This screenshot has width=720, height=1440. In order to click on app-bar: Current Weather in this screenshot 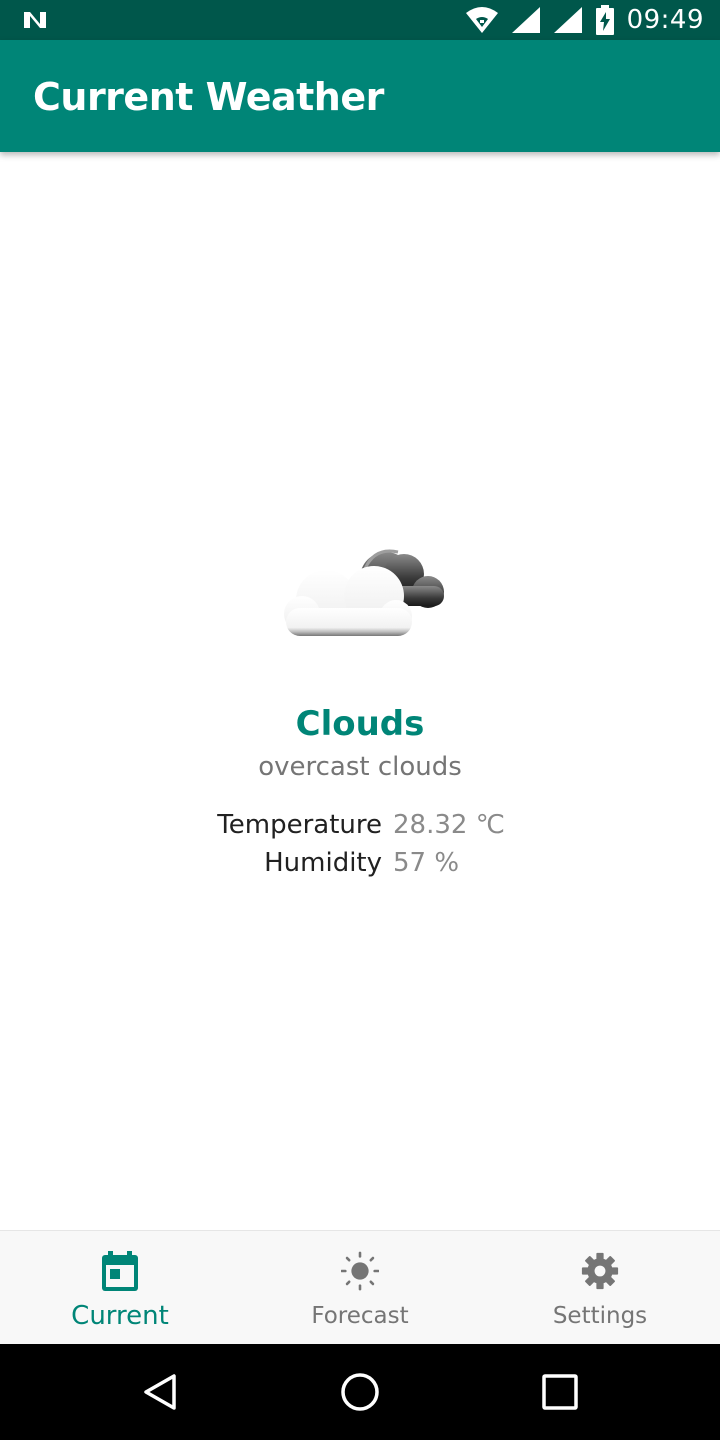, I will do `click(360, 96)`.